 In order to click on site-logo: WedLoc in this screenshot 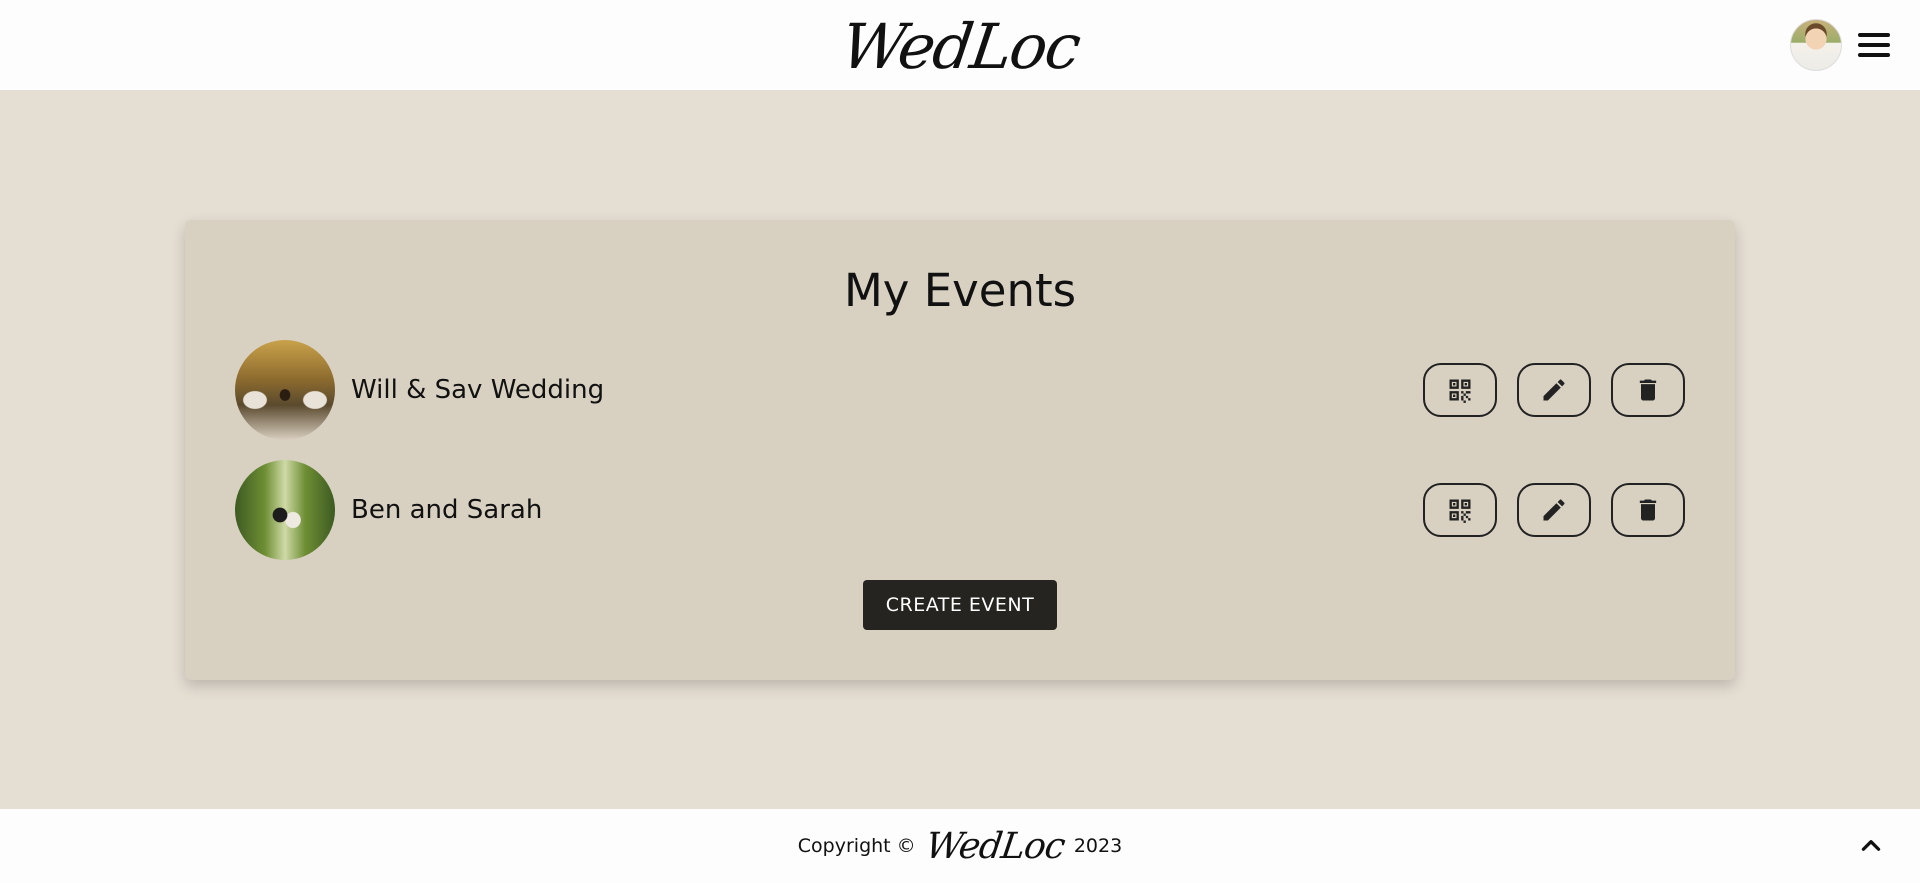, I will do `click(960, 46)`.